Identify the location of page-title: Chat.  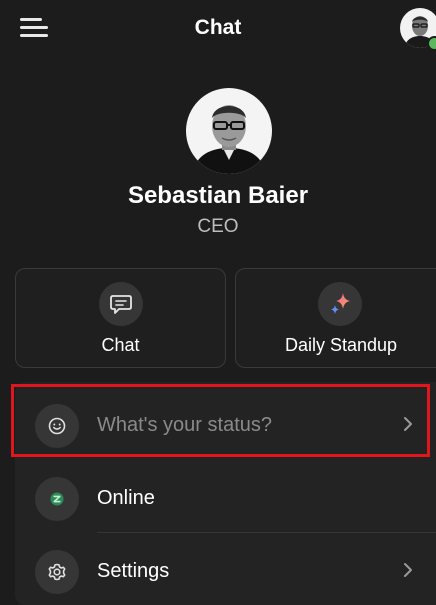
(218, 27).